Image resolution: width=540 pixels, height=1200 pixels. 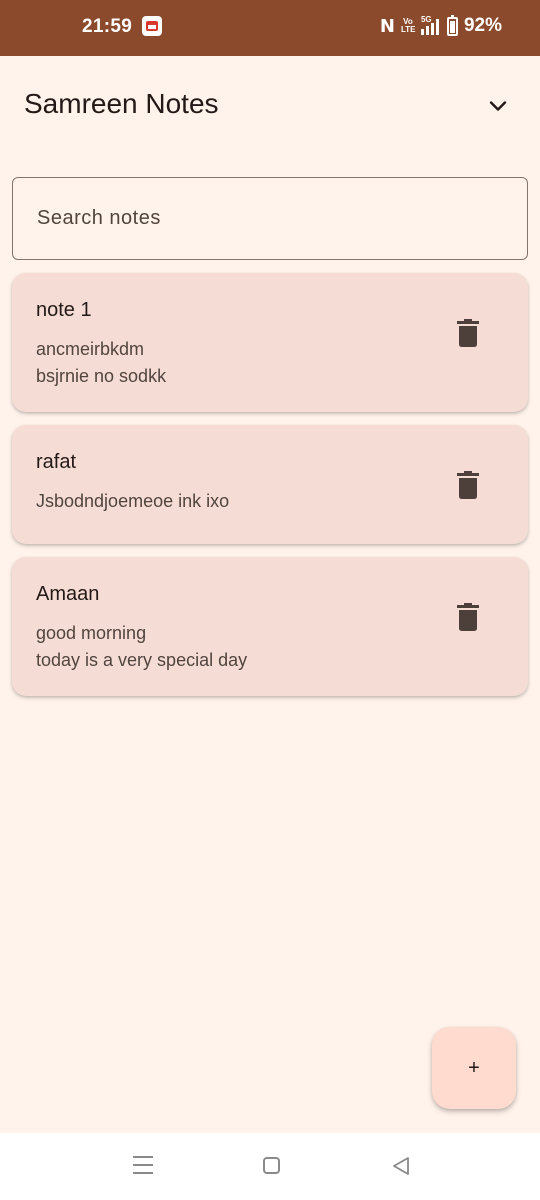 What do you see at coordinates (56, 462) in the screenshot?
I see `note-title: rafat` at bounding box center [56, 462].